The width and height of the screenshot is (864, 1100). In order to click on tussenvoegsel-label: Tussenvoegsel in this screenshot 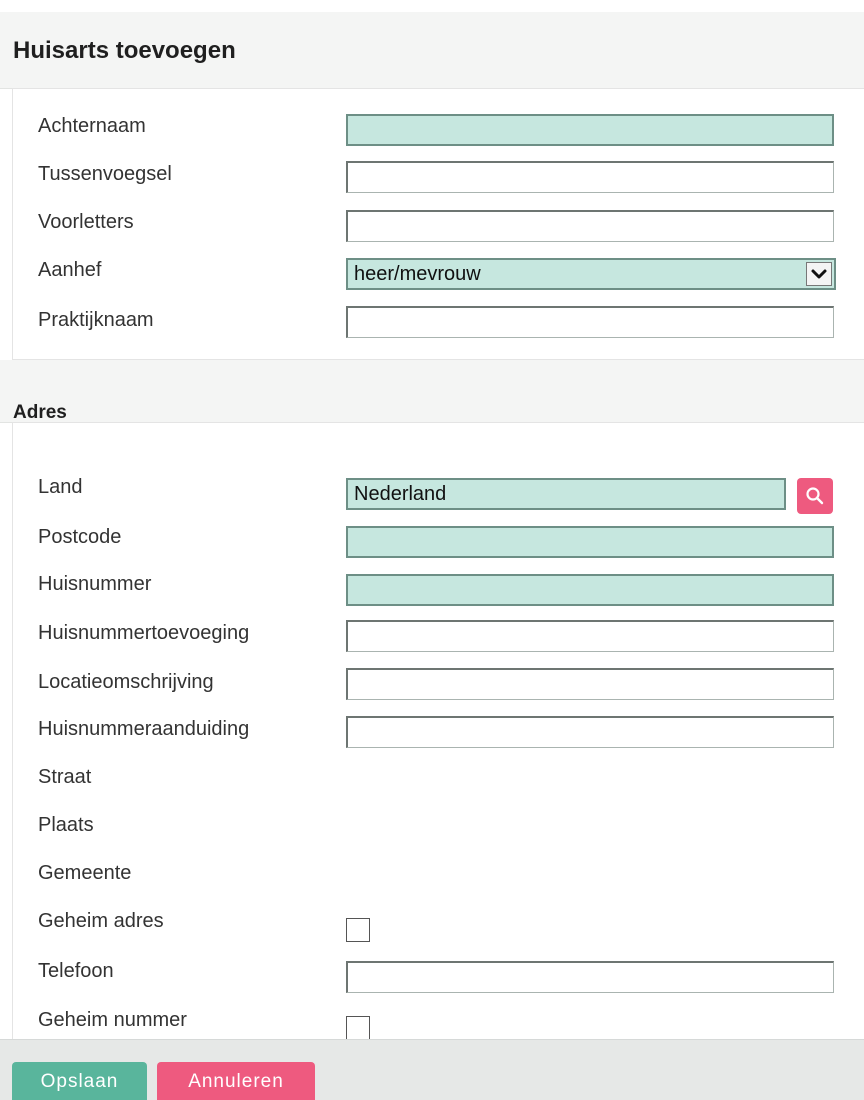, I will do `click(105, 174)`.